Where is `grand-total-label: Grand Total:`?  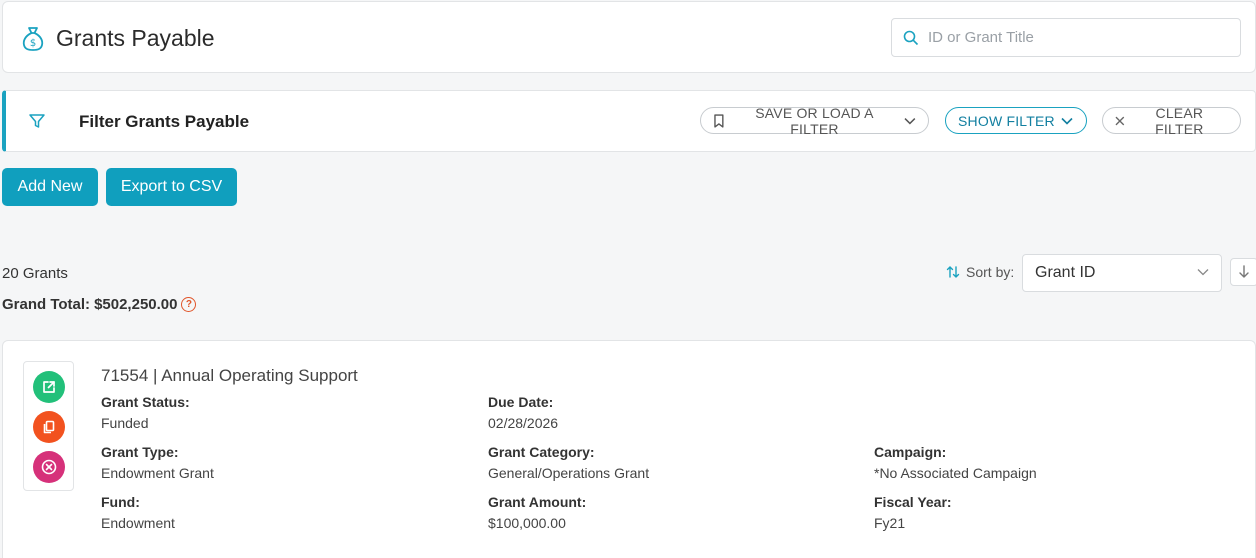
grand-total-label: Grand Total: is located at coordinates (46, 304).